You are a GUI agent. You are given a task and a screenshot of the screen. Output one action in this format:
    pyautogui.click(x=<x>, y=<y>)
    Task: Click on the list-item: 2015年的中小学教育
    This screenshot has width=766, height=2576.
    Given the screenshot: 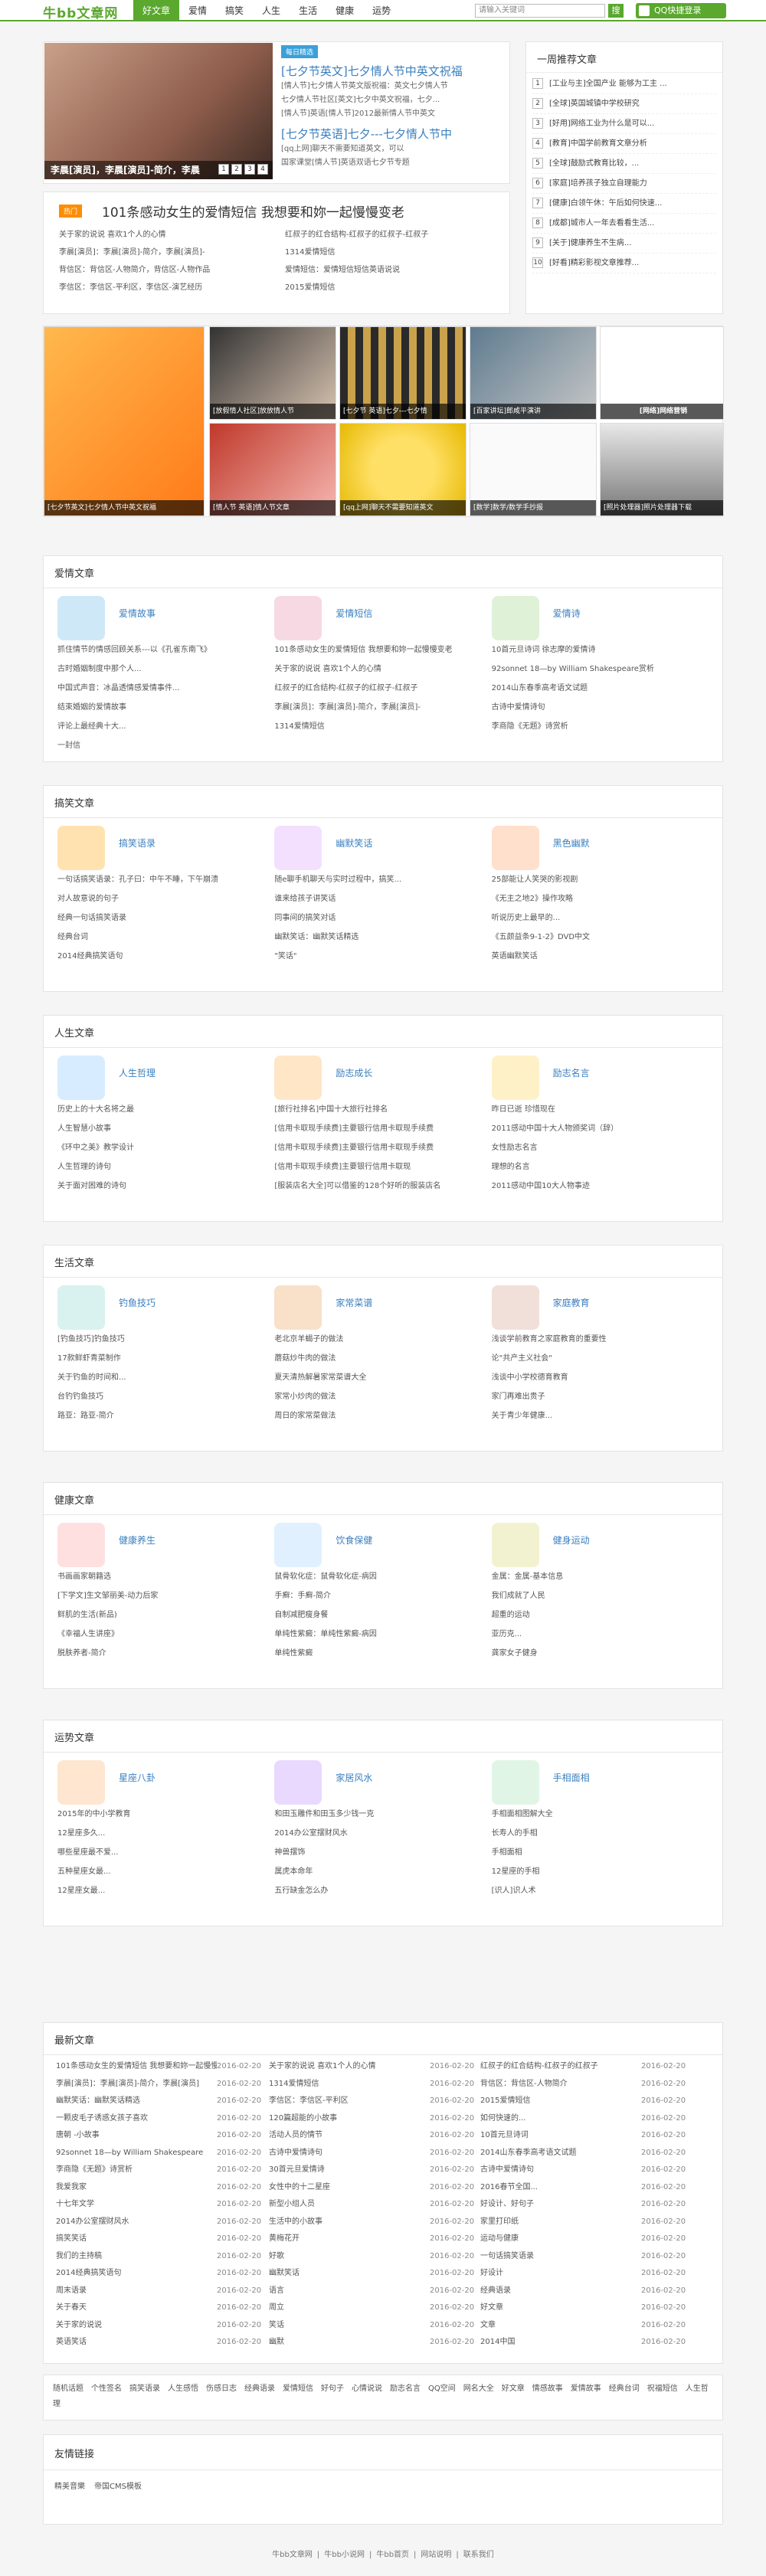 What is the action you would take?
    pyautogui.click(x=160, y=1814)
    